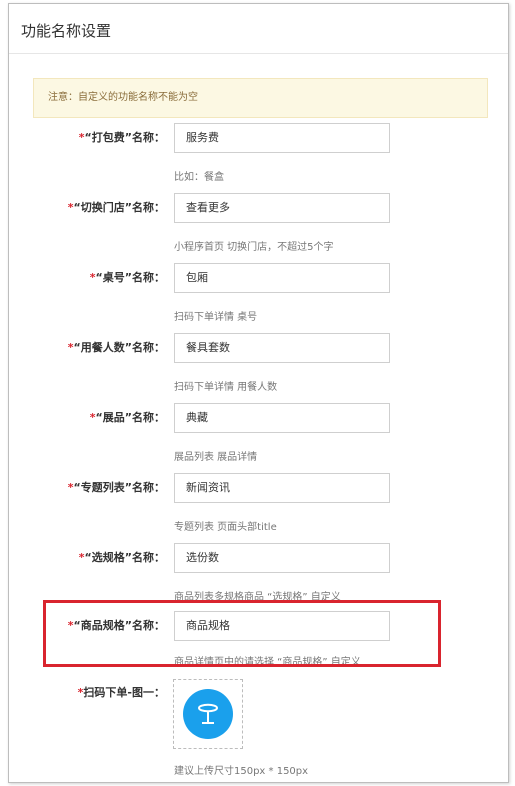 The image size is (515, 786). What do you see at coordinates (216, 317) in the screenshot?
I see `field-hint: 扫码下单详情 桌号` at bounding box center [216, 317].